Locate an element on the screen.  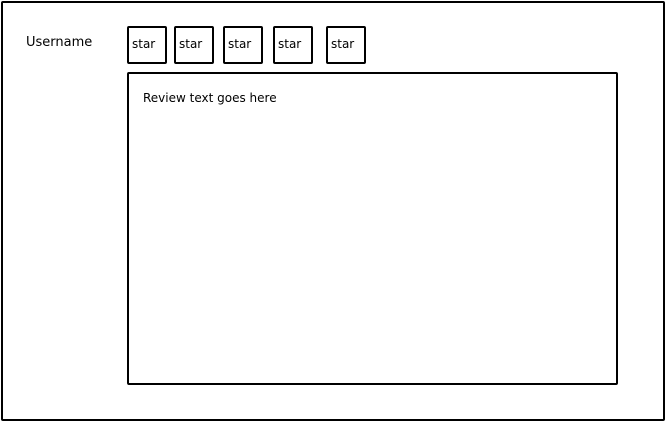
rating-star-3: star is located at coordinates (243, 45).